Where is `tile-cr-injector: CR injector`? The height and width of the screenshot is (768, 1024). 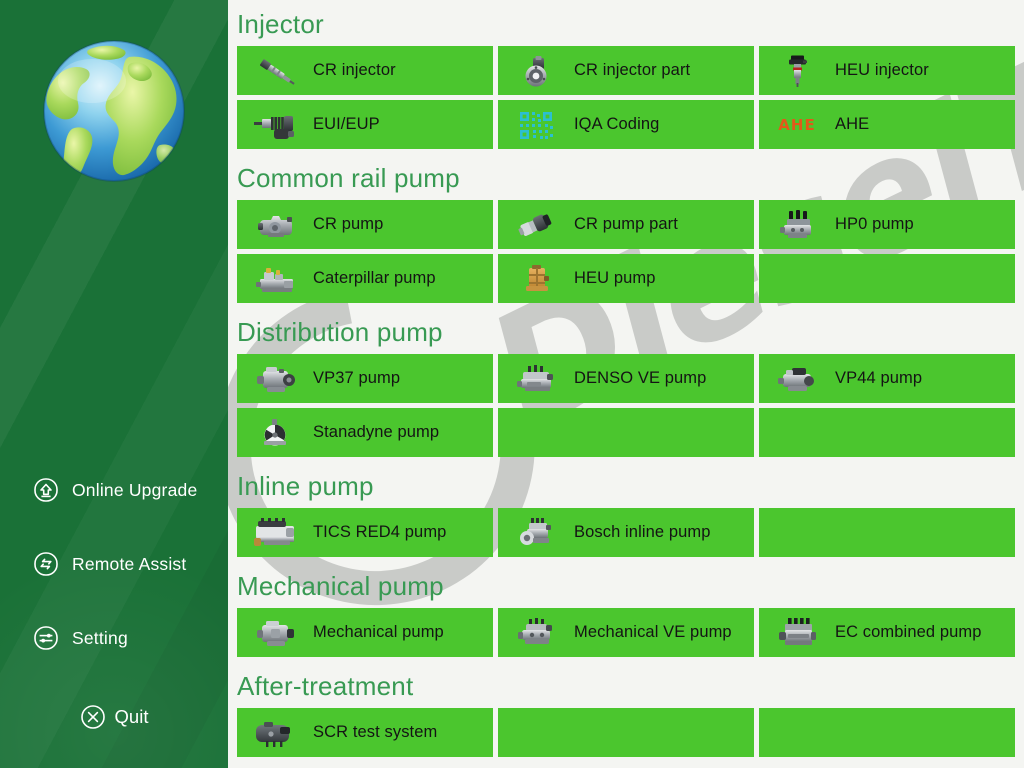
tile-cr-injector: CR injector is located at coordinates (365, 70).